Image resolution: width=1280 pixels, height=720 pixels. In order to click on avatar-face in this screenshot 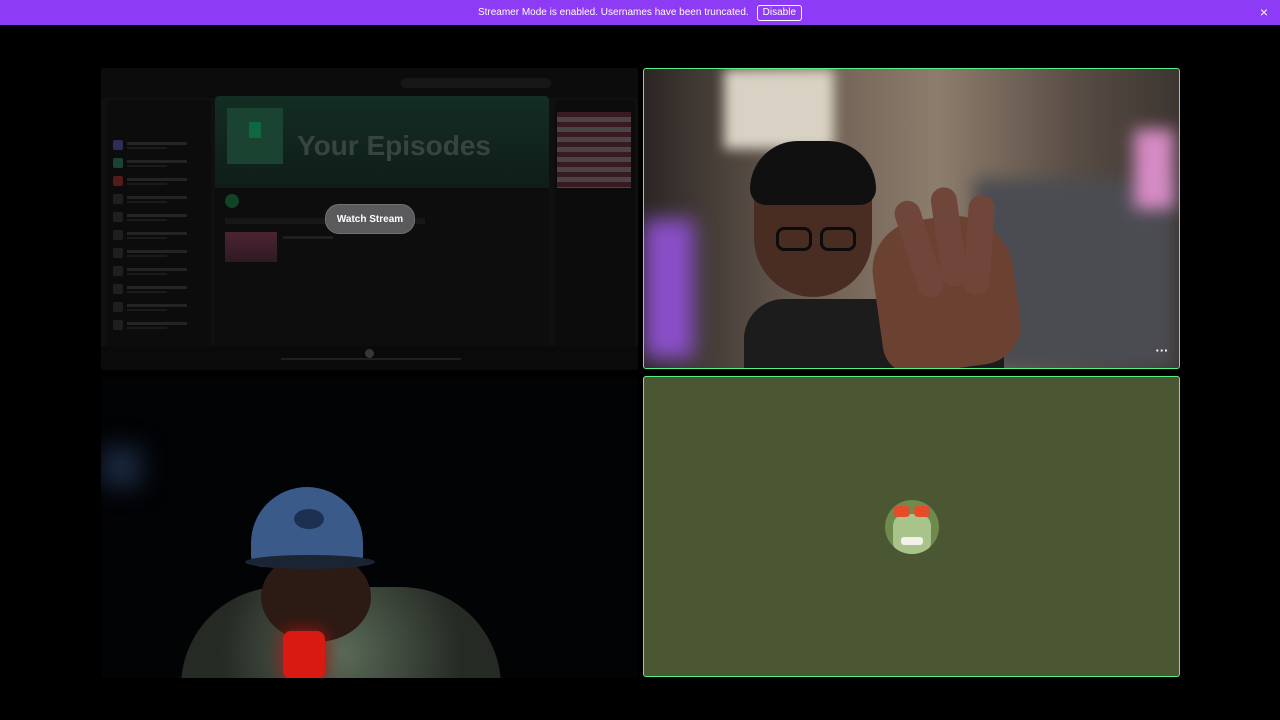, I will do `click(912, 534)`.